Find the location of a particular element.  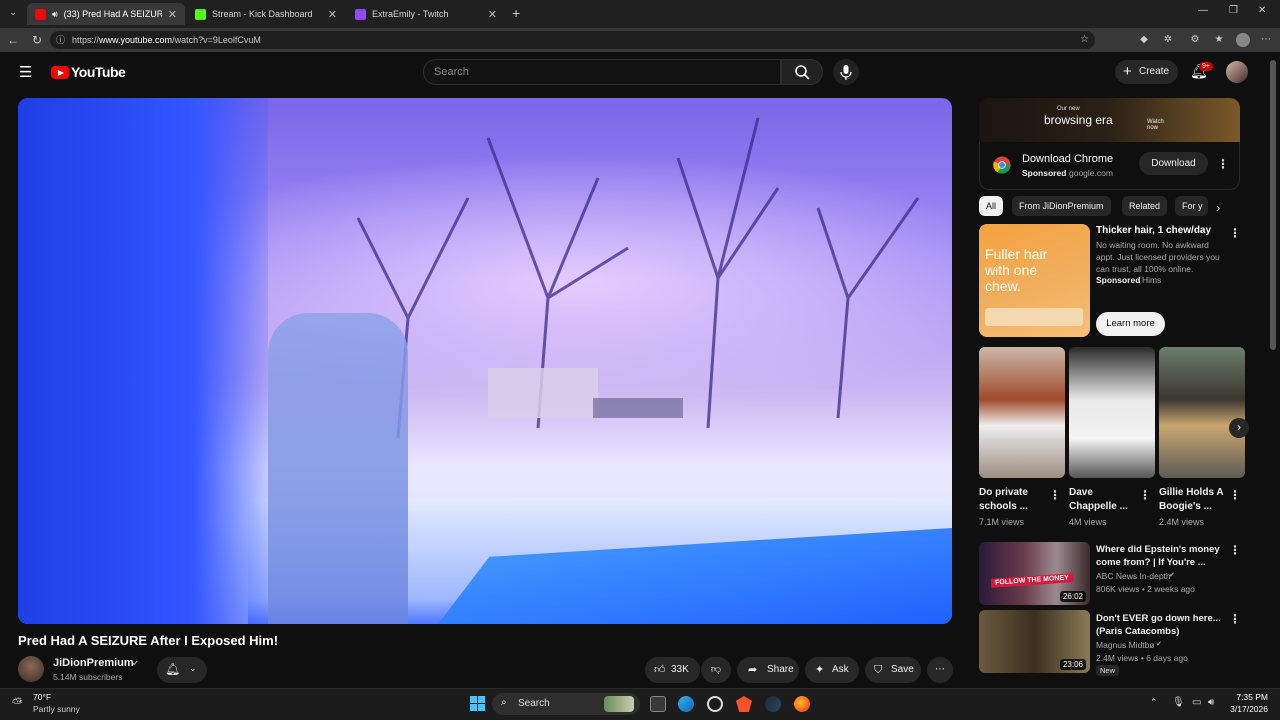

chip-from-channel: From JiDionPremium is located at coordinates (1061, 206).